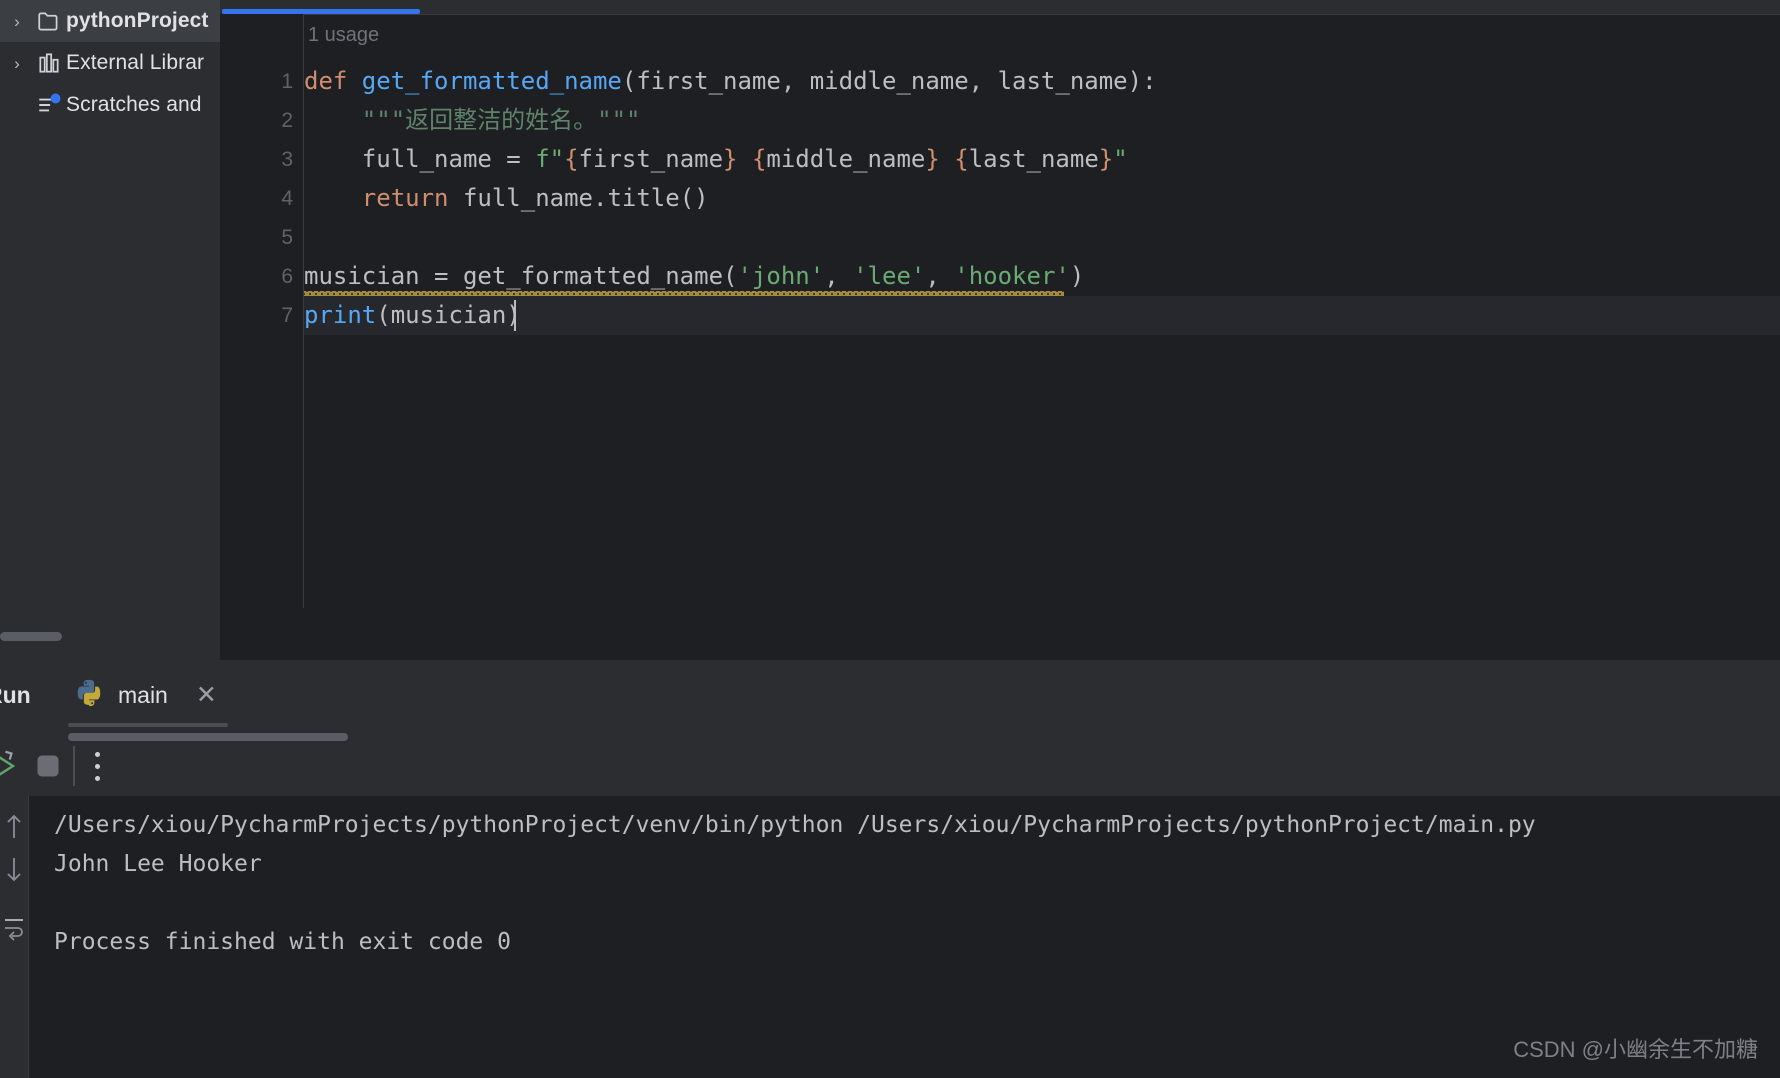 Image resolution: width=1780 pixels, height=1078 pixels. Describe the element at coordinates (491, 81) in the screenshot. I see `code-token: get_formatted_name` at that location.